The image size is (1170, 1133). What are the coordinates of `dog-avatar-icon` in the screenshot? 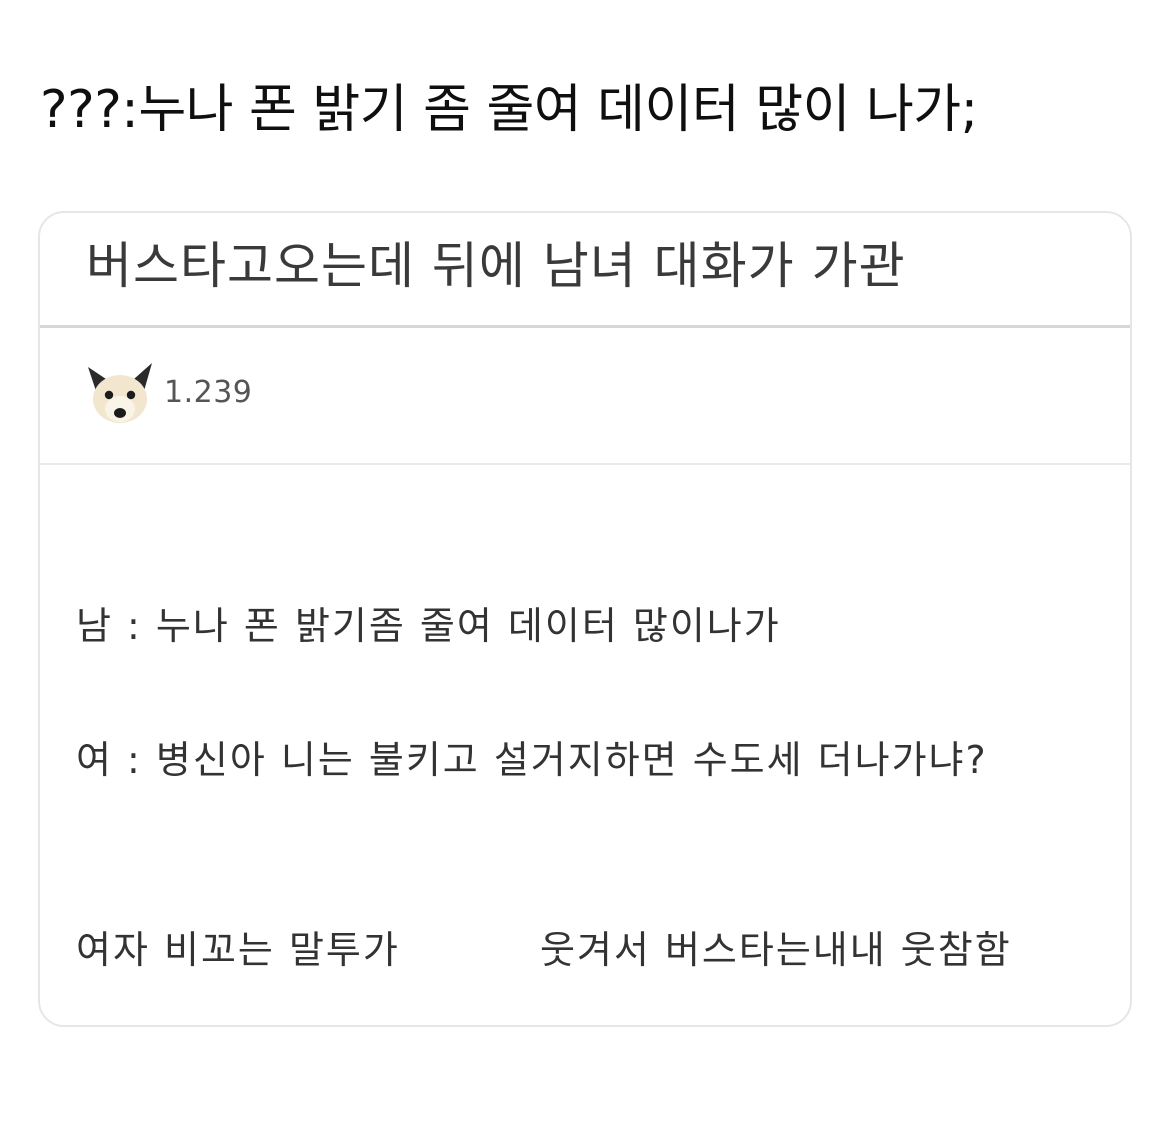 It's located at (120, 393).